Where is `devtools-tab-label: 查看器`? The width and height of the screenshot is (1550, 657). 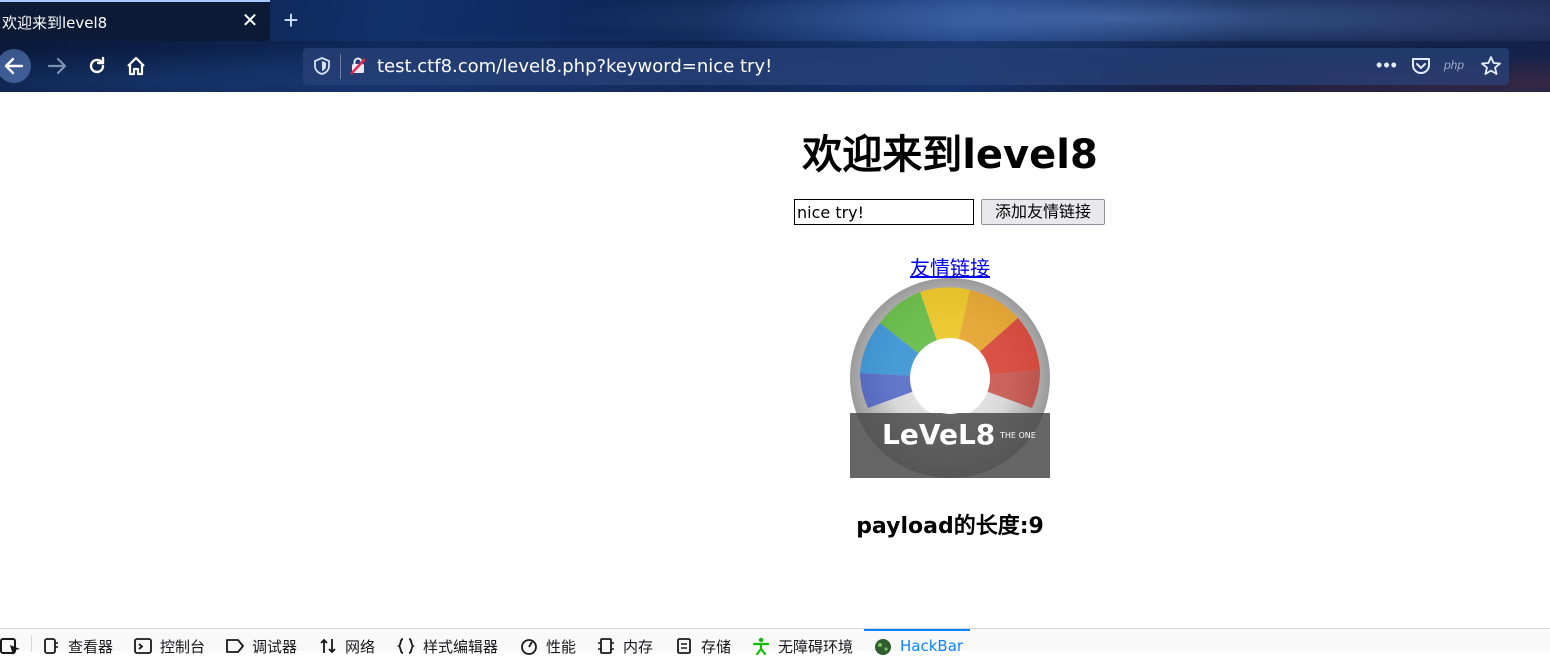 devtools-tab-label: 查看器 is located at coordinates (91, 646).